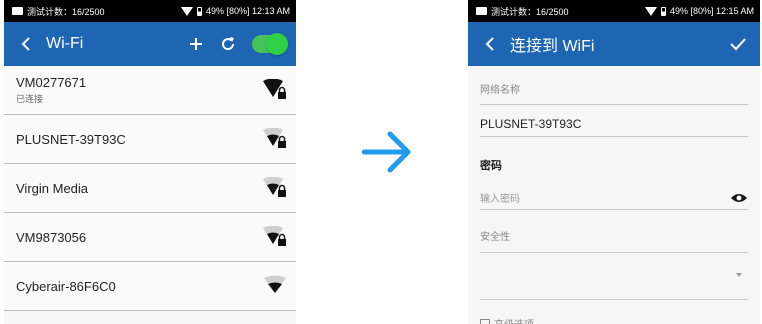 The image size is (762, 324). I want to click on right-arrow-icon, so click(386, 152).